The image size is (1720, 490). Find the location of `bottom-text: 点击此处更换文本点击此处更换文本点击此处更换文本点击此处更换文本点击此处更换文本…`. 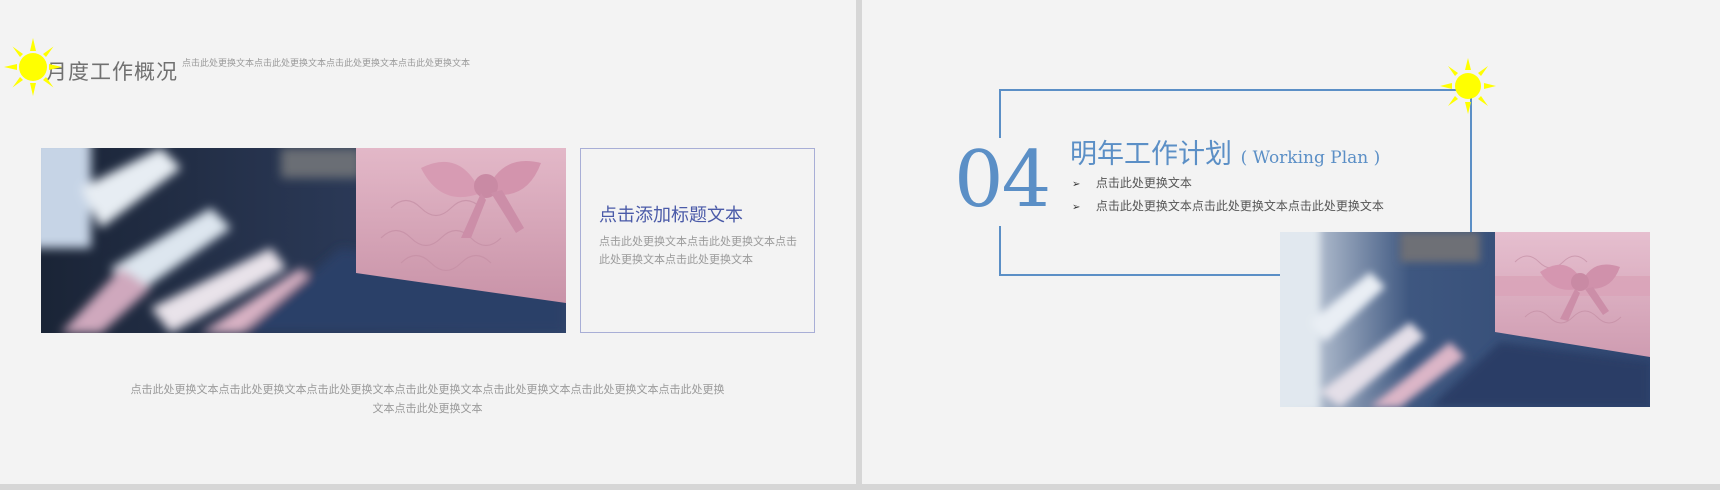

bottom-text: 点击此处更换文本点击此处更换文本点击此处更换文本点击此处更换文本点击此处更换文本… is located at coordinates (427, 399).